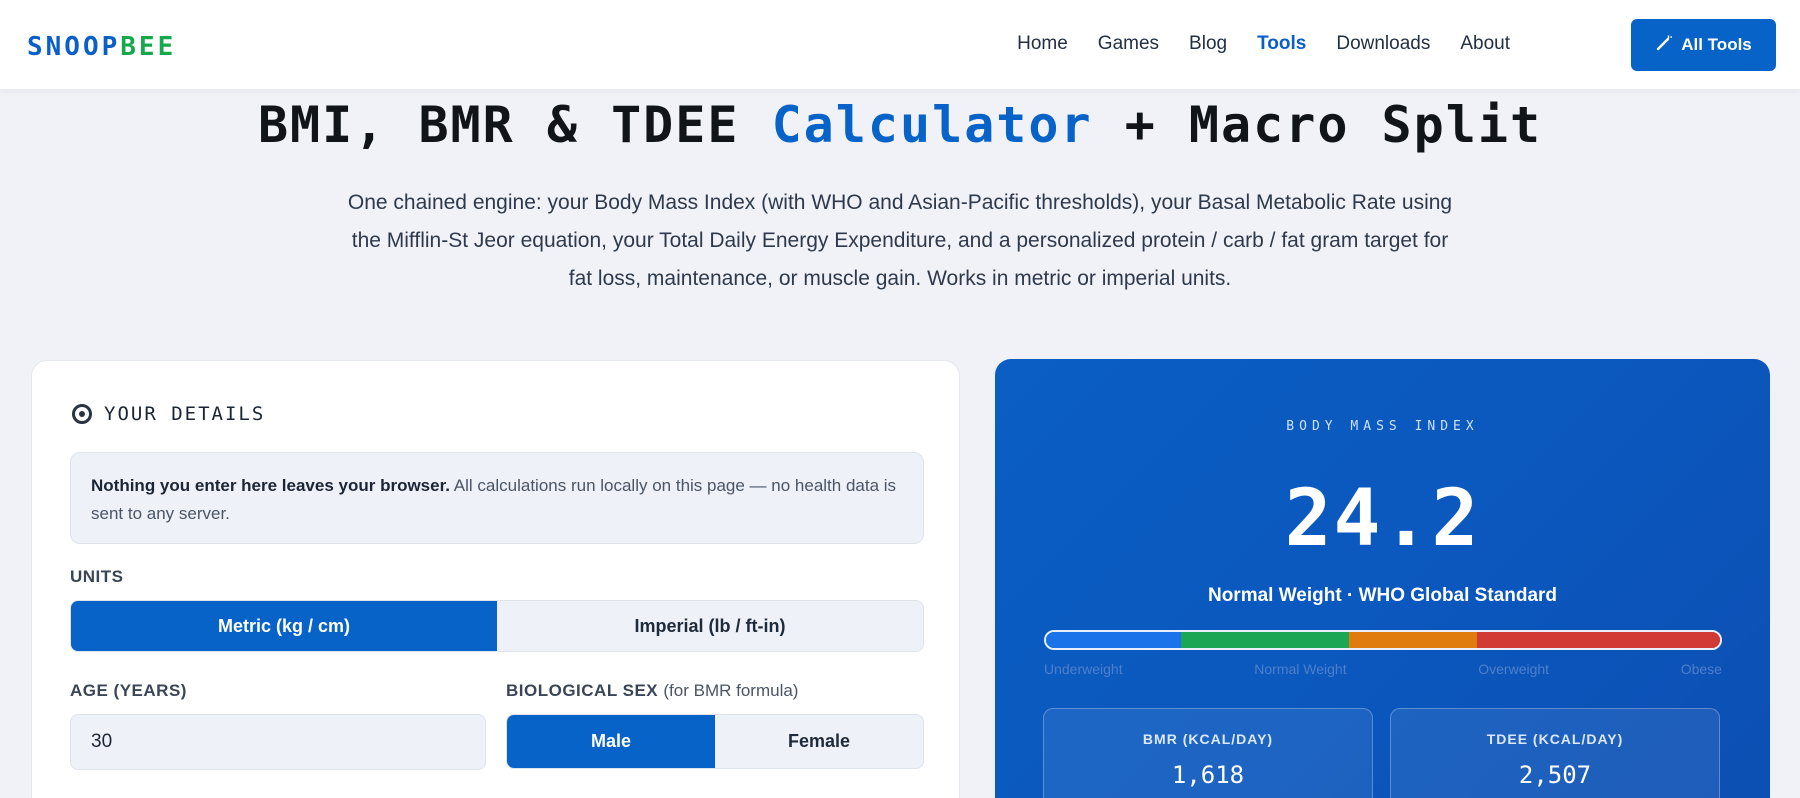 The width and height of the screenshot is (1800, 798). I want to click on units-toggle: Metric (kg / cm) Imperial (lb / ft-in), so click(497, 626).